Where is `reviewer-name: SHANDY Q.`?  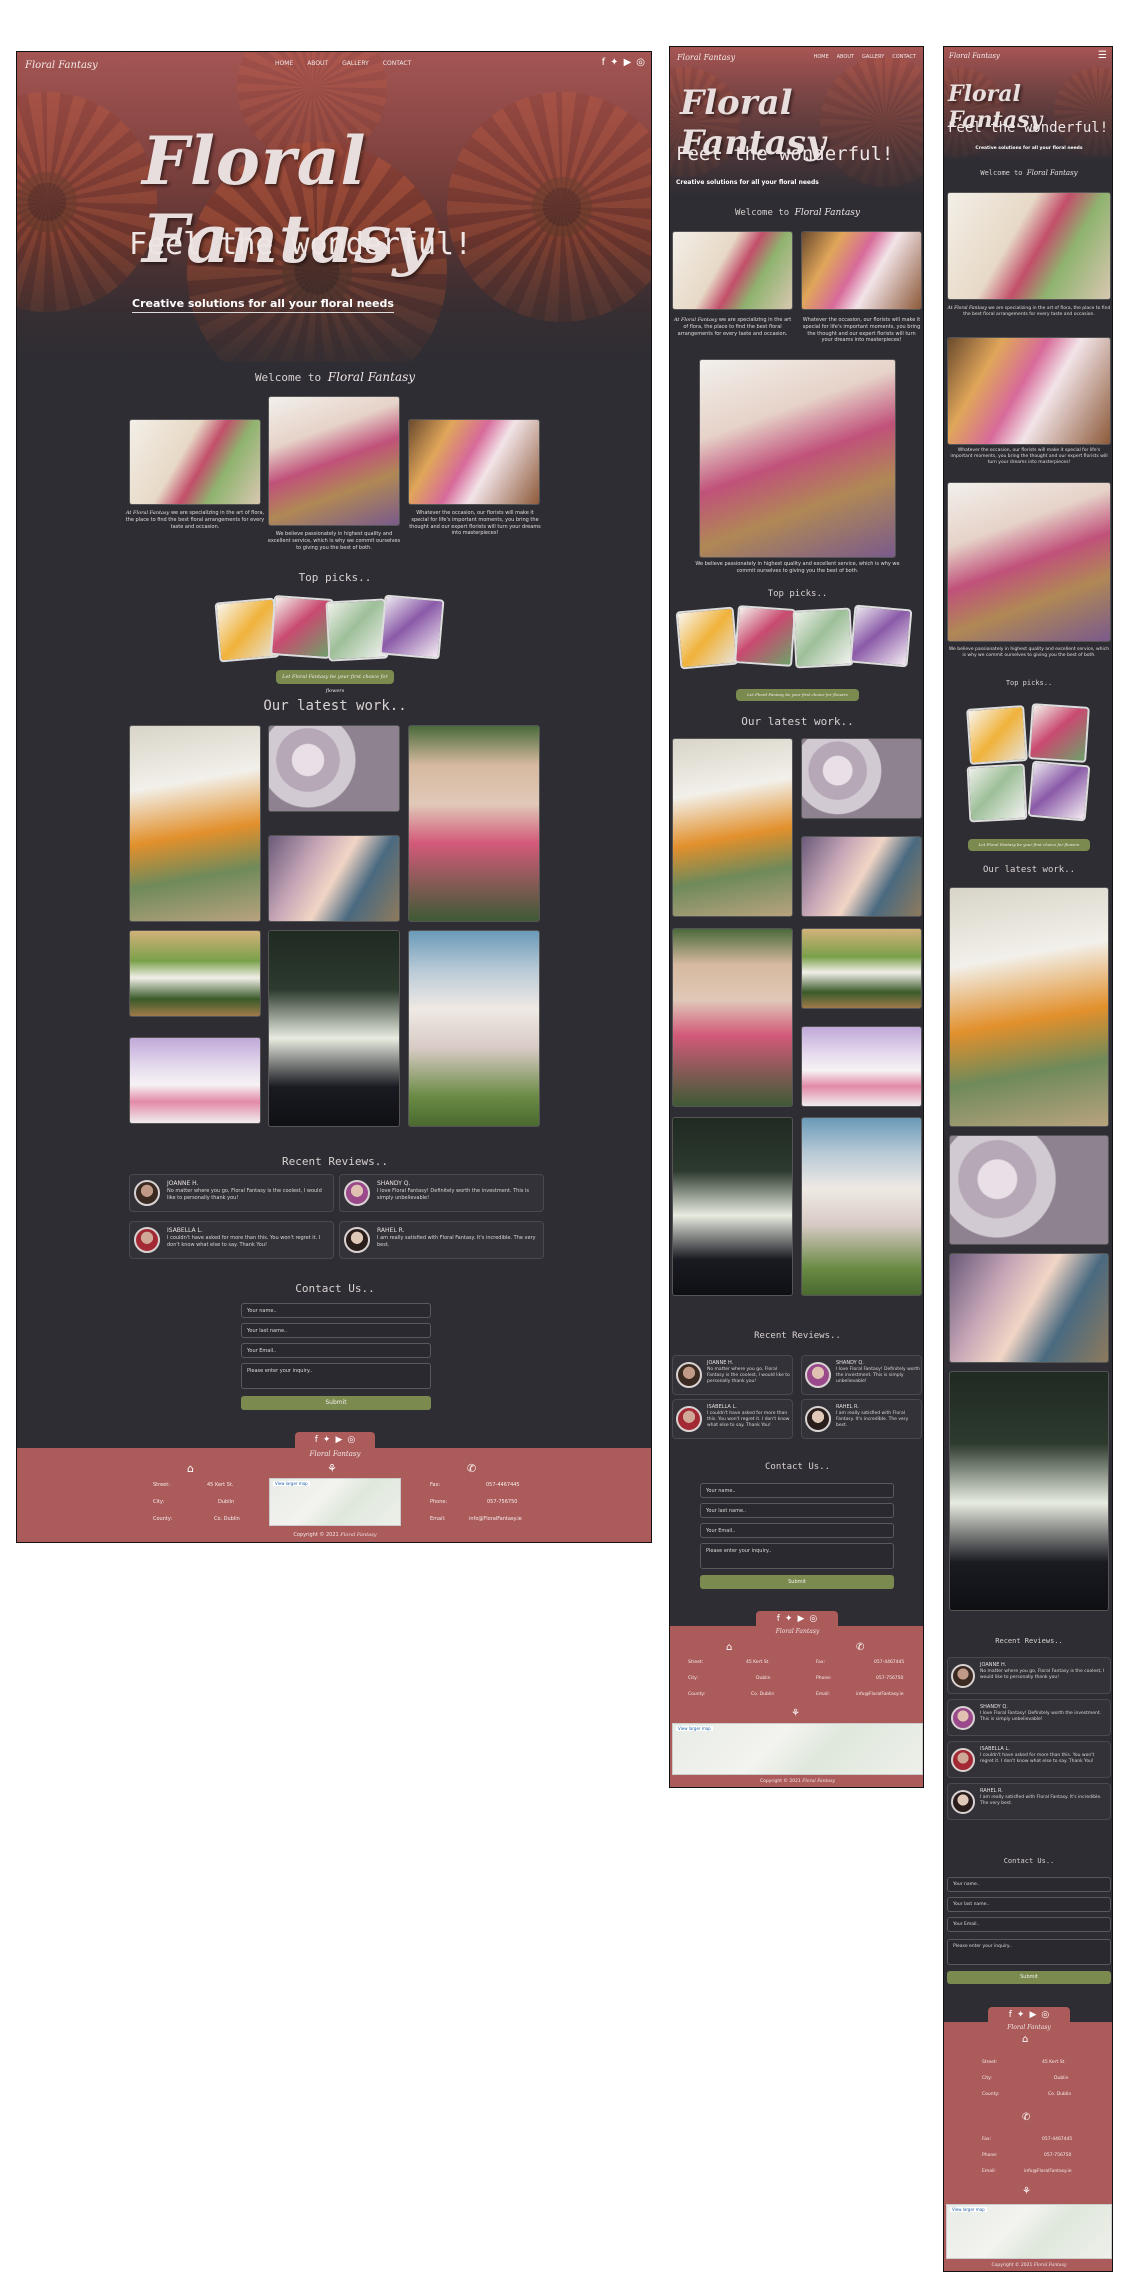
reviewer-name: SHANDY Q. is located at coordinates (394, 1183).